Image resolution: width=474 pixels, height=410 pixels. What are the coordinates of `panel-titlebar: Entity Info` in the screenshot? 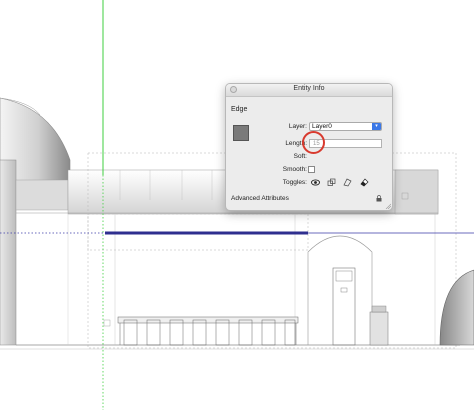 It's located at (309, 90).